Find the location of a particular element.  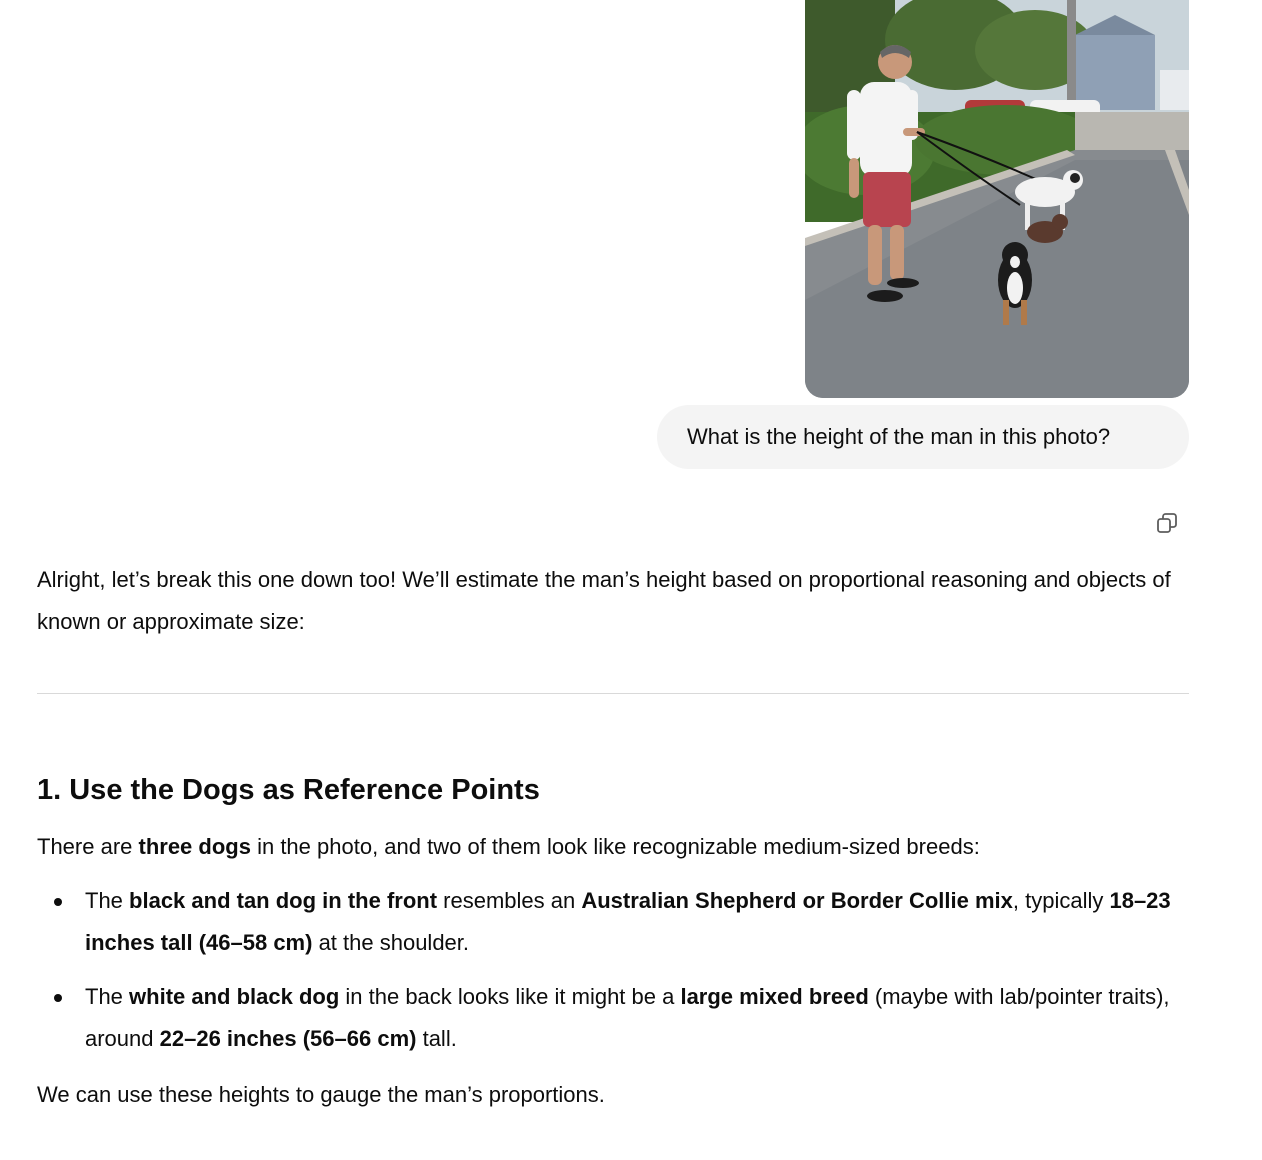

bullet-text: resembles an is located at coordinates (509, 900).